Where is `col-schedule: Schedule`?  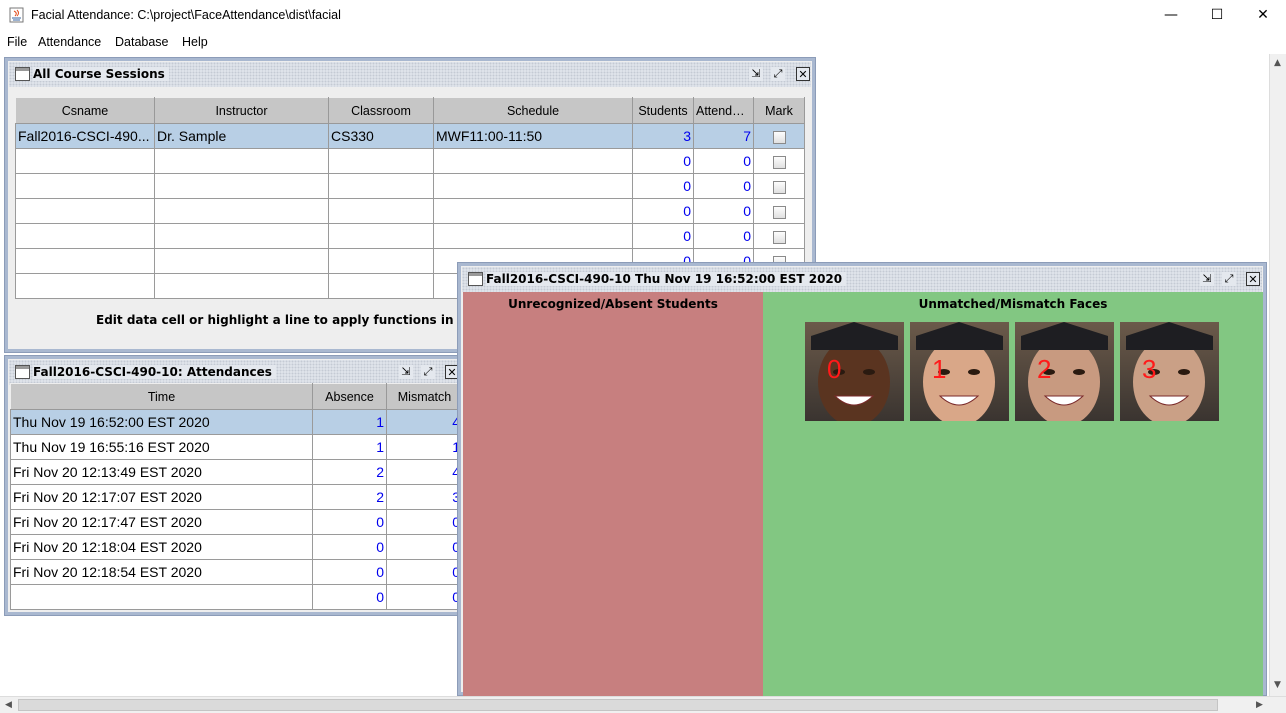
col-schedule: Schedule is located at coordinates (533, 110).